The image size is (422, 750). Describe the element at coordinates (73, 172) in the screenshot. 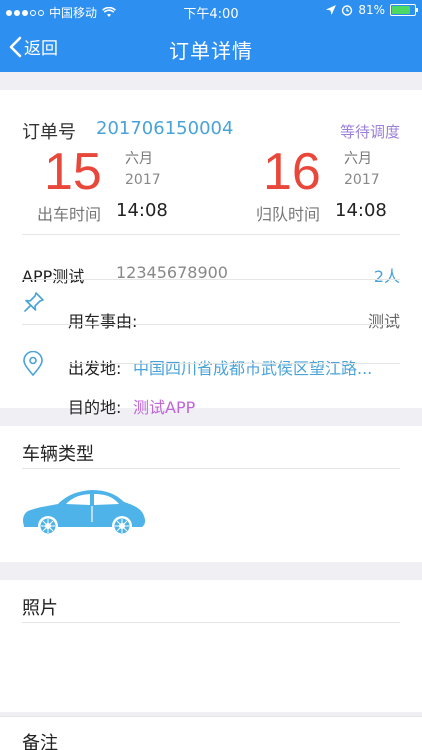

I see `departure-day: 15` at that location.